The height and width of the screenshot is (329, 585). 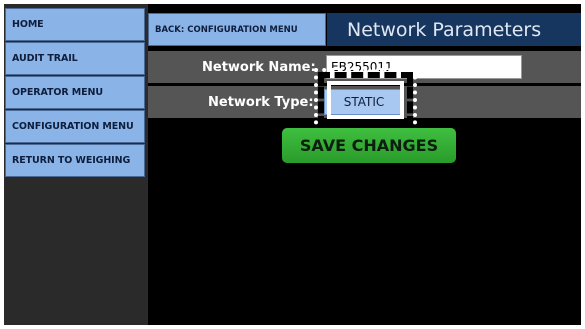 What do you see at coordinates (75, 160) in the screenshot?
I see `sidebar-item-return-to-weighing: RETURN TO WEIGHING` at bounding box center [75, 160].